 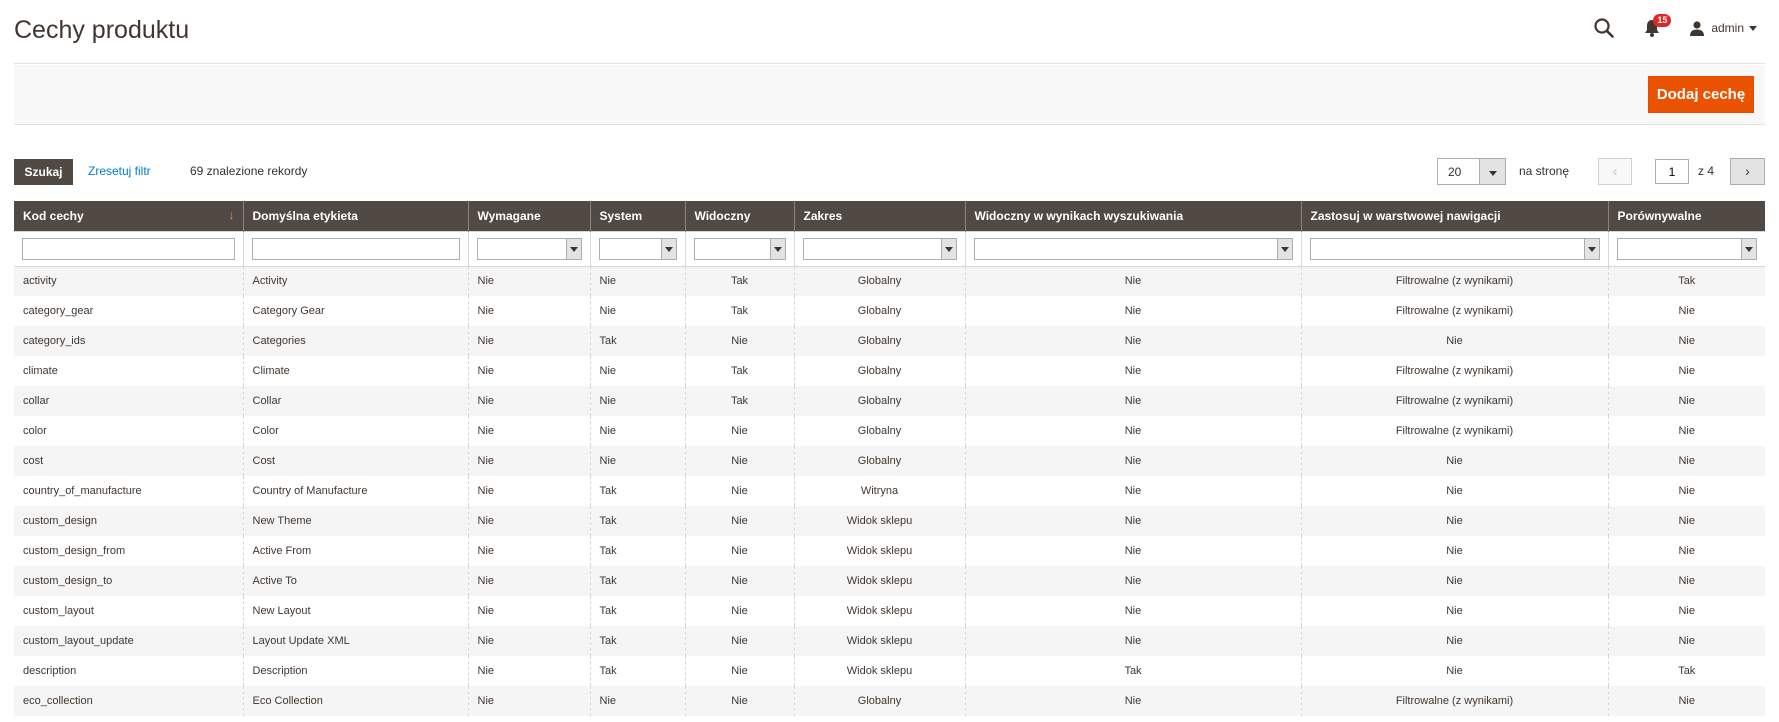 What do you see at coordinates (637, 216) in the screenshot?
I see `column-header-system: System` at bounding box center [637, 216].